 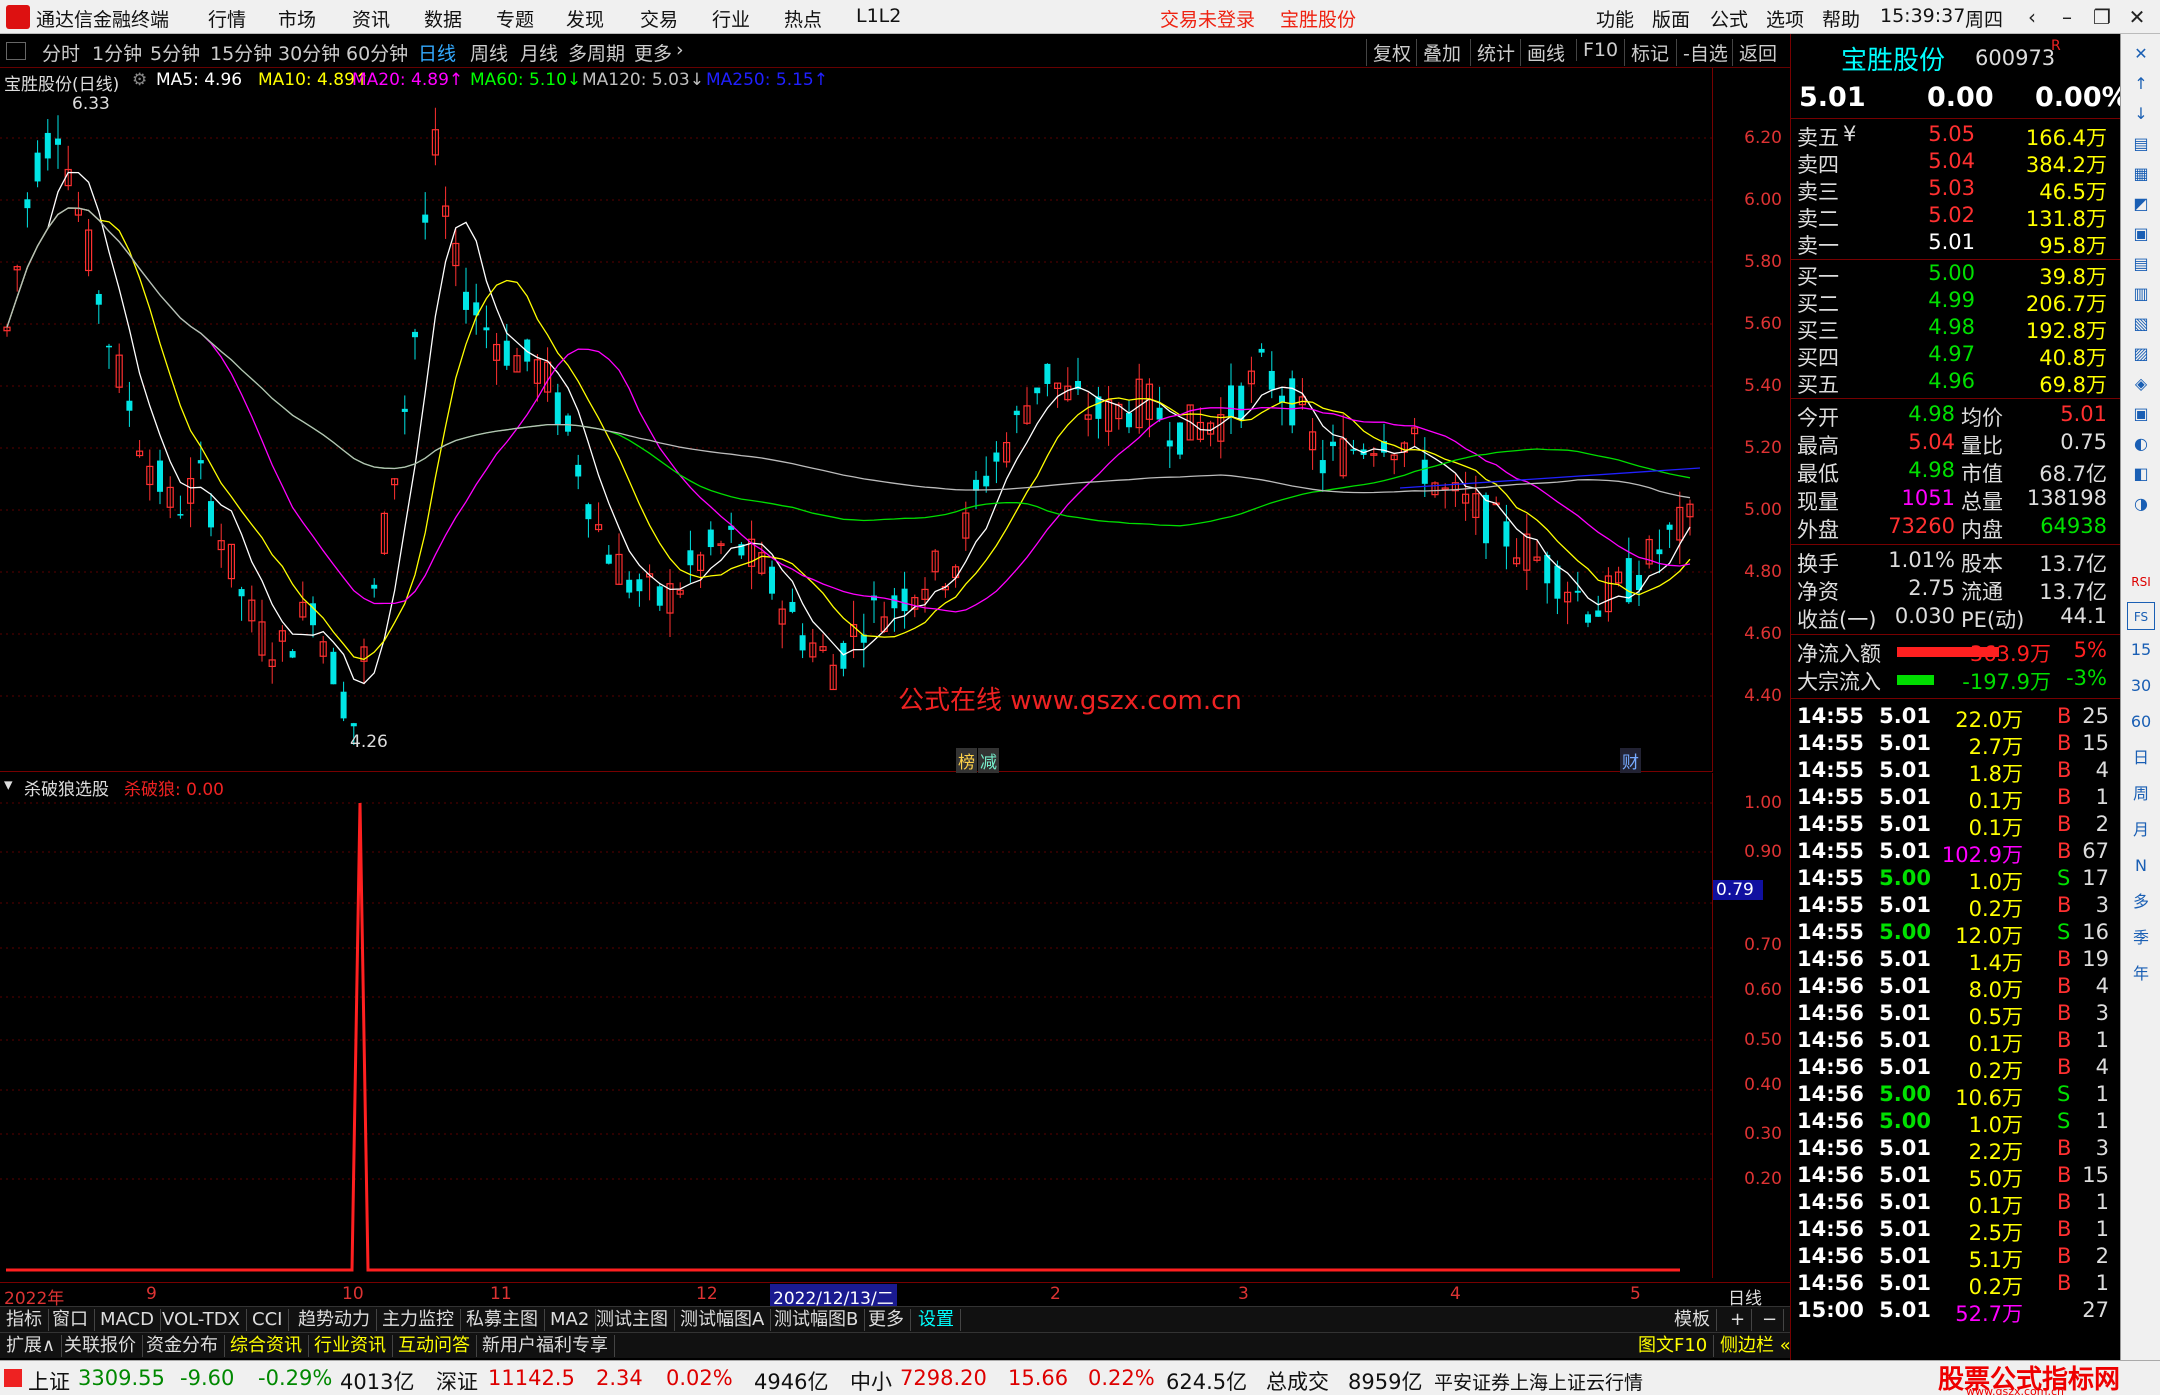 What do you see at coordinates (24, 1320) in the screenshot?
I see `indicator-tab-0: 指标` at bounding box center [24, 1320].